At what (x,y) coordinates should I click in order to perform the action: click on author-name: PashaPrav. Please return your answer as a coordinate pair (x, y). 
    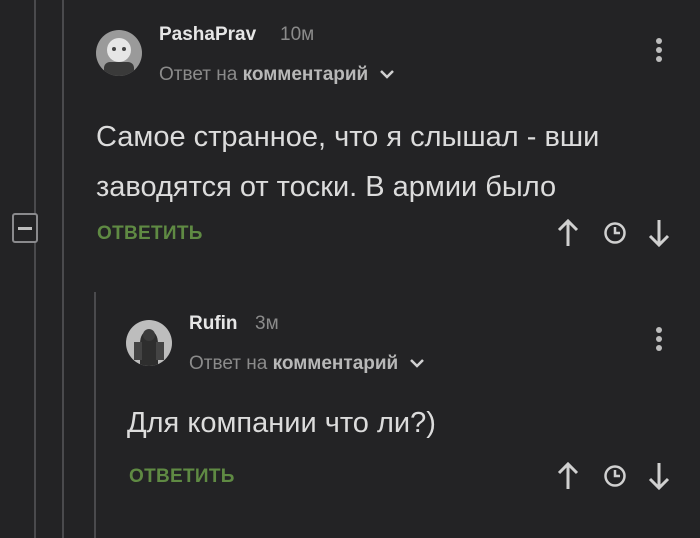
    Looking at the image, I should click on (207, 35).